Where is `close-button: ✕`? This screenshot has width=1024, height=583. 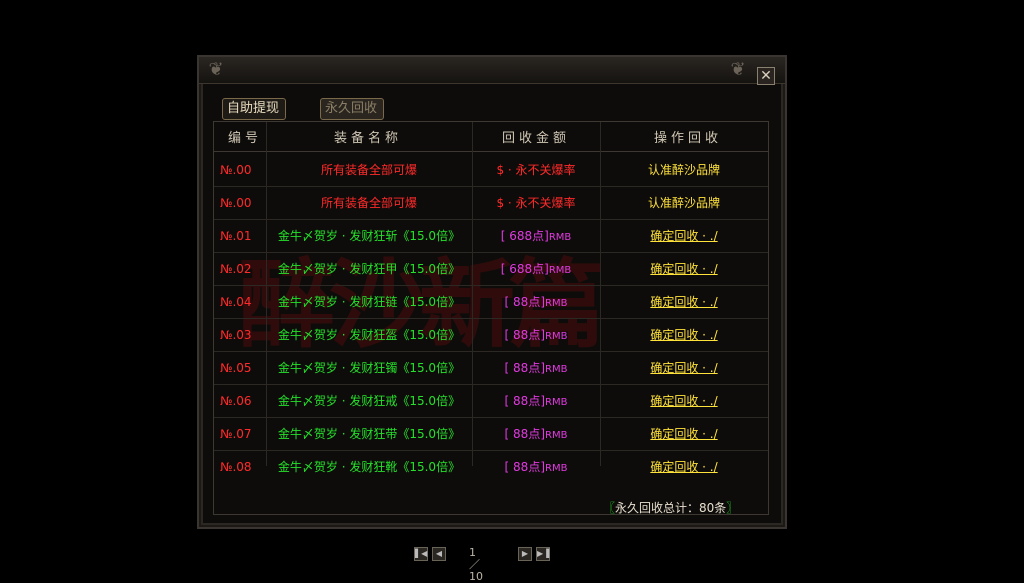
close-button: ✕ is located at coordinates (766, 76).